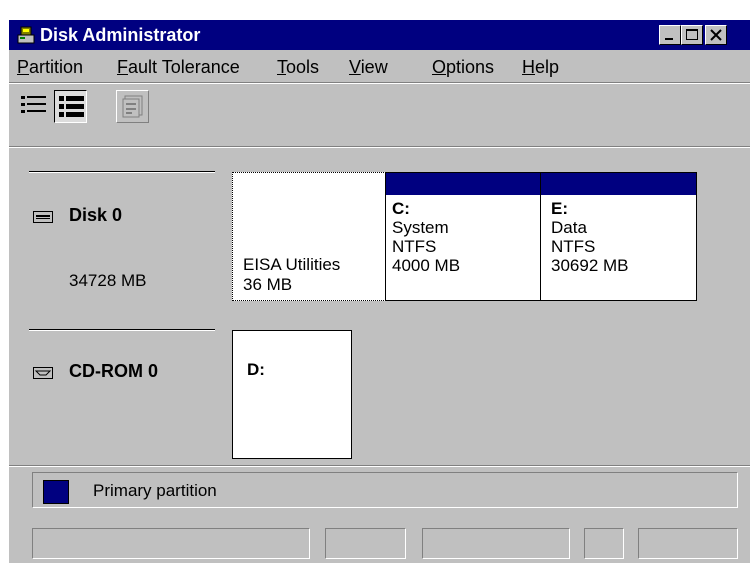 This screenshot has height=563, width=750. What do you see at coordinates (590, 265) in the screenshot?
I see `partition-size: 30692 MB` at bounding box center [590, 265].